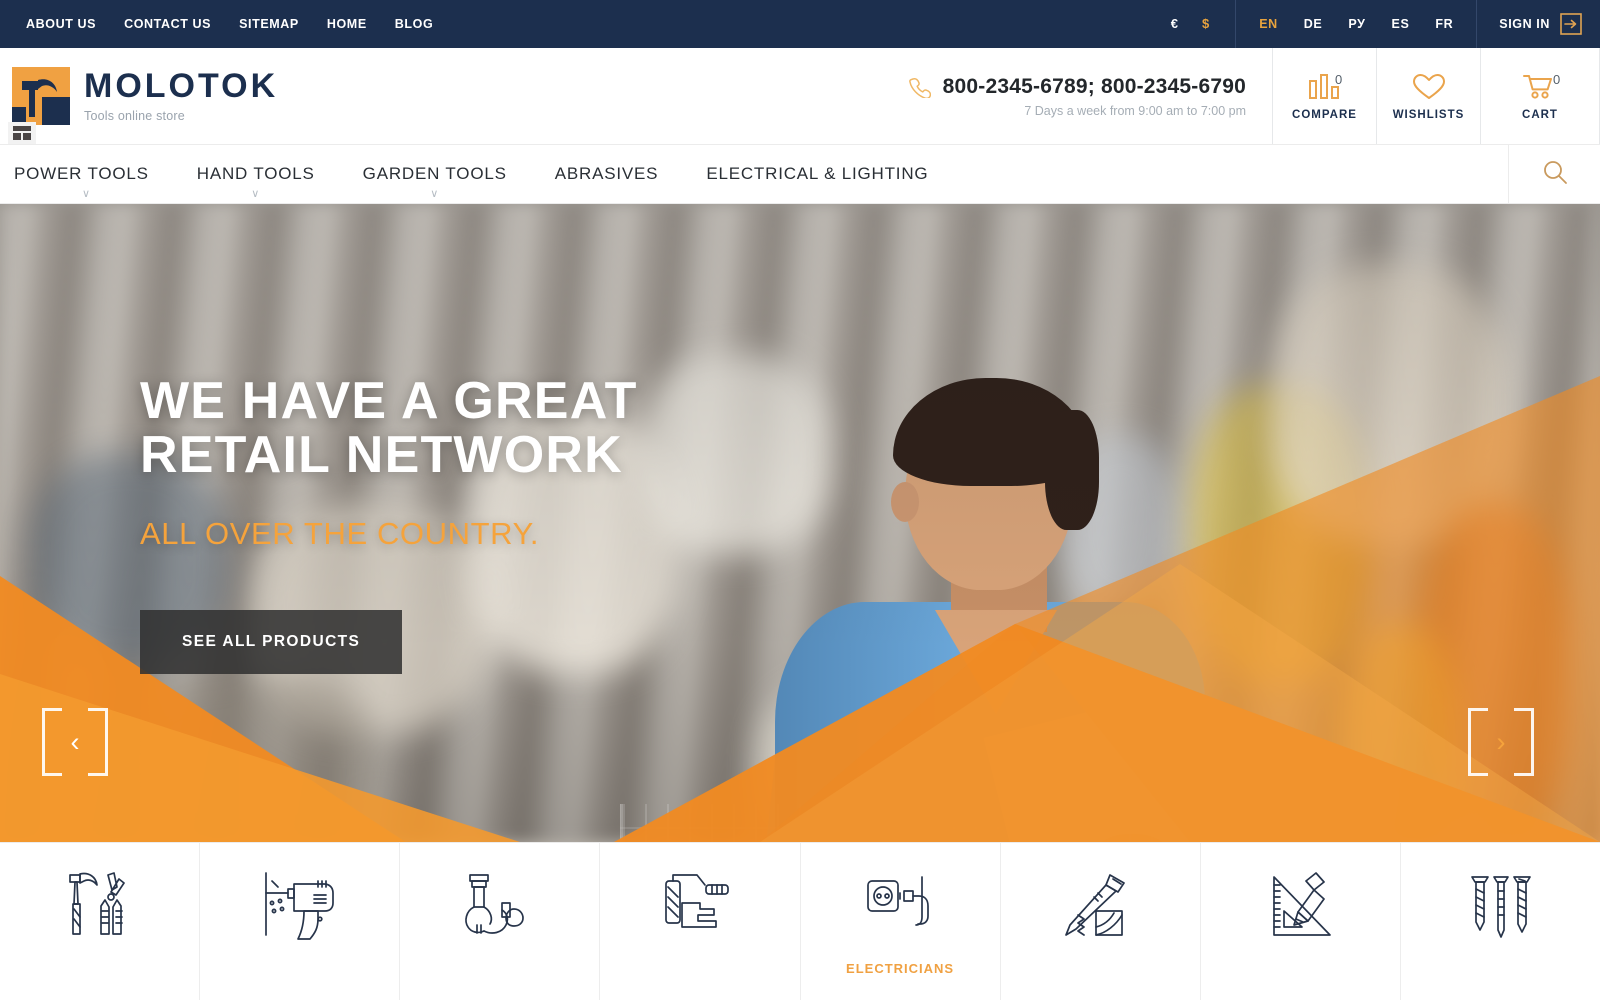  Describe the element at coordinates (22, 133) in the screenshot. I see `layout-widget-icon` at that location.